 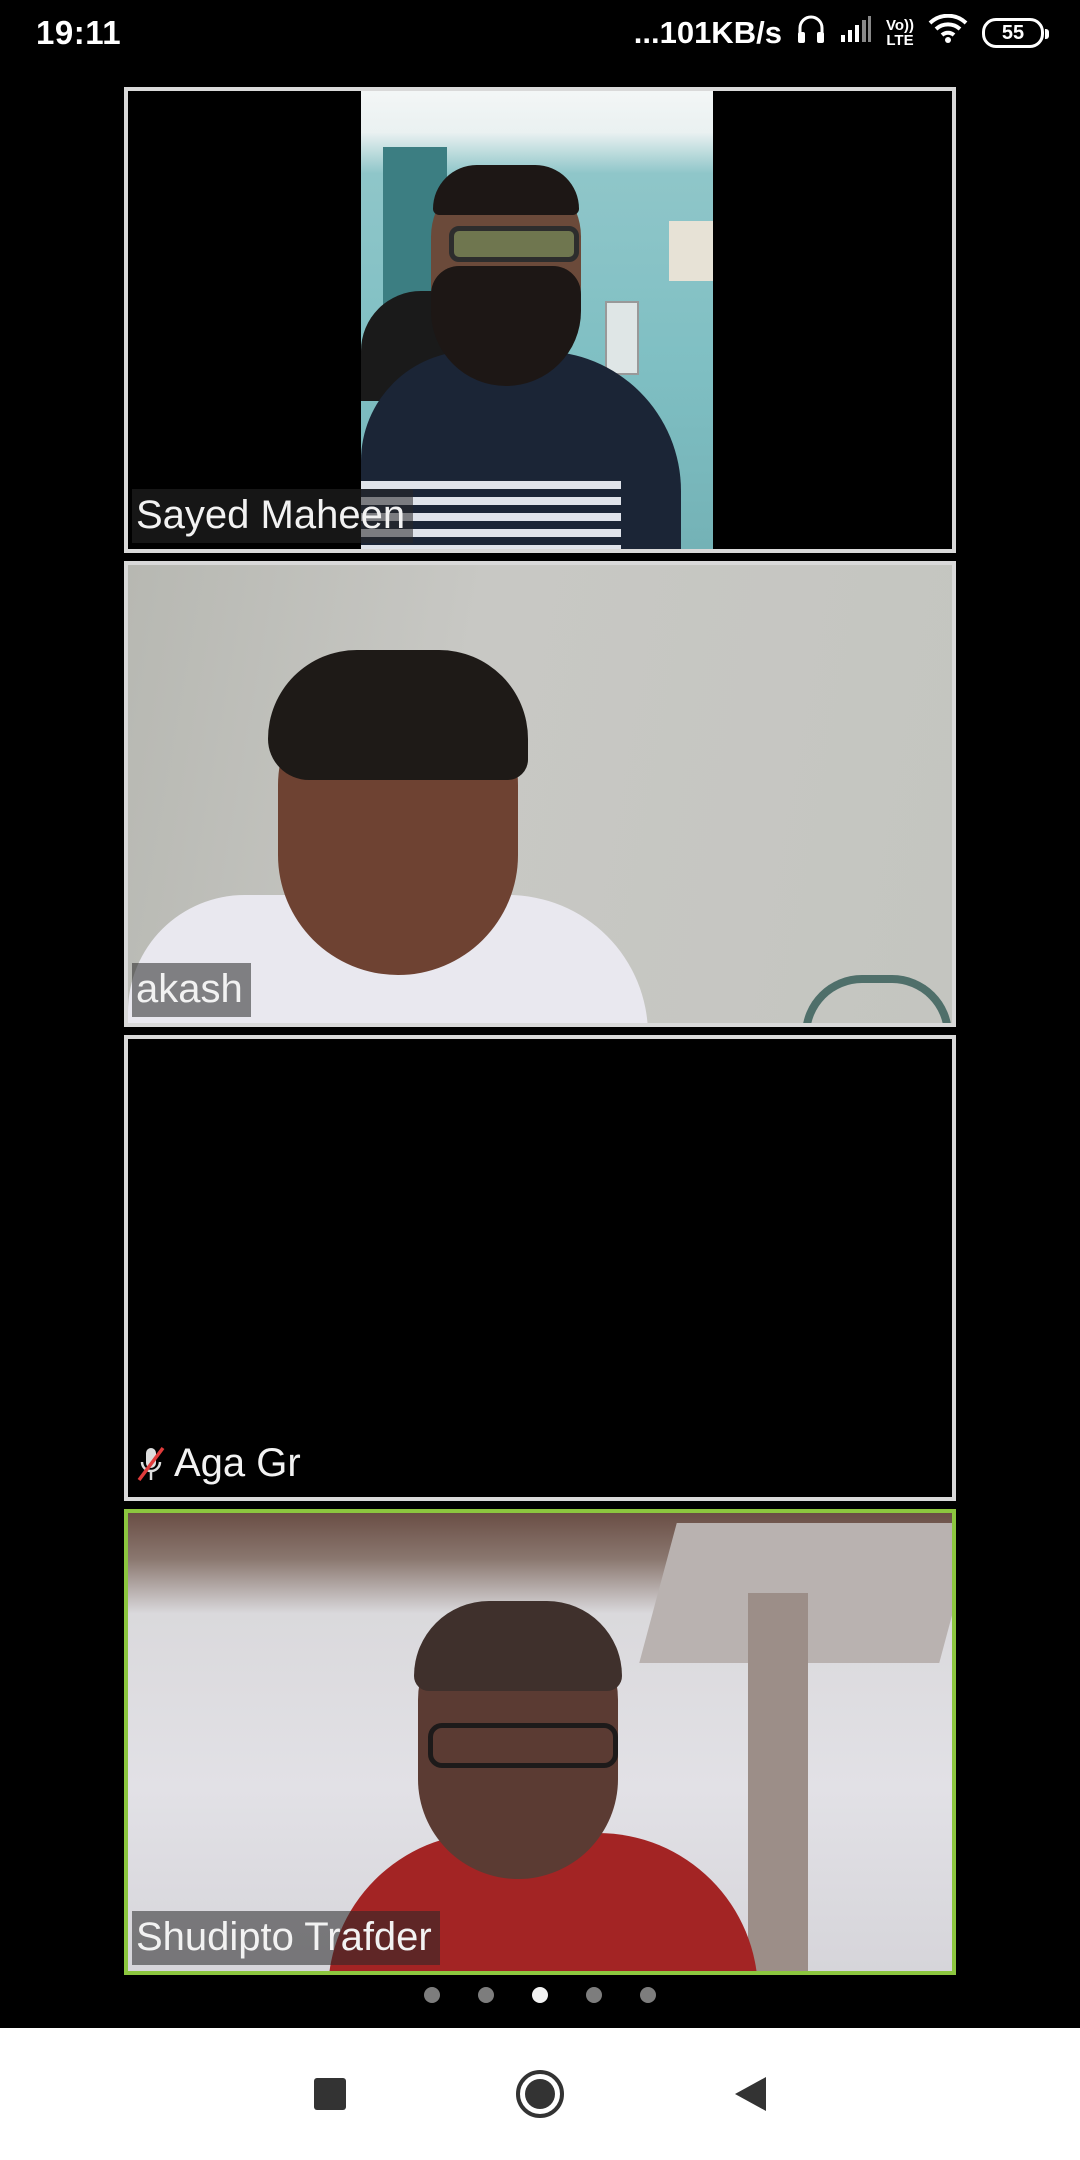 What do you see at coordinates (151, 1463) in the screenshot?
I see `mic-muted-icon` at bounding box center [151, 1463].